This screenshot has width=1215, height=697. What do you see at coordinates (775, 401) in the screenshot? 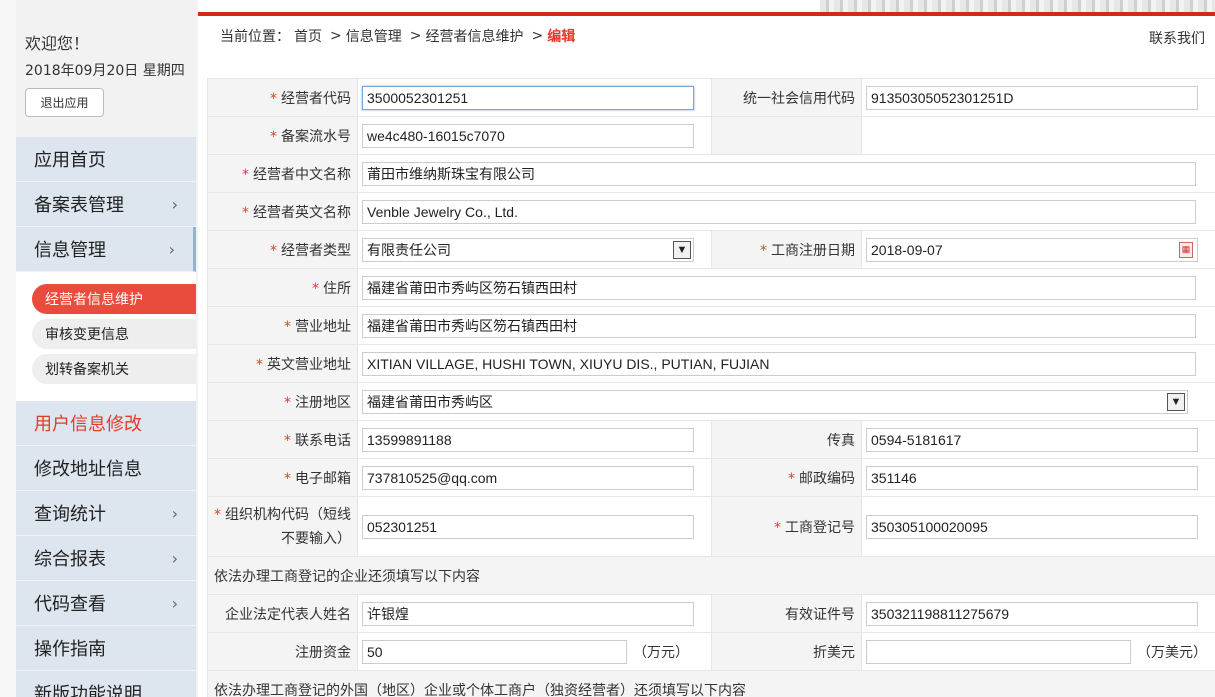
I see `reg-area-select: 福建省莆田市秀屿区 ▼` at bounding box center [775, 401].